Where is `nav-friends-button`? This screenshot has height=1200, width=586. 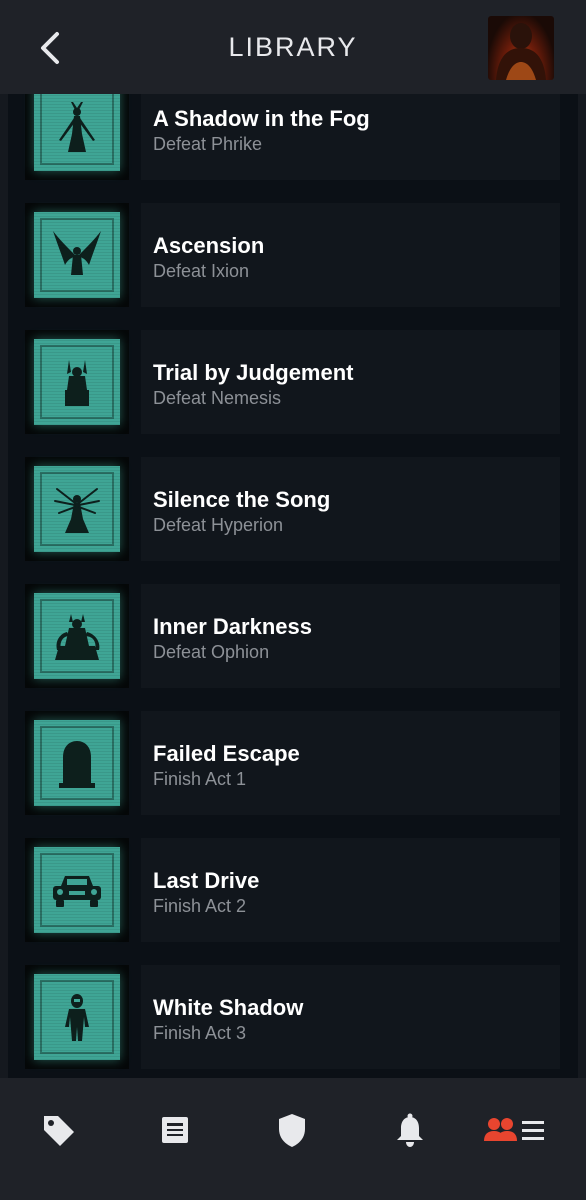 nav-friends-button is located at coordinates (515, 1130).